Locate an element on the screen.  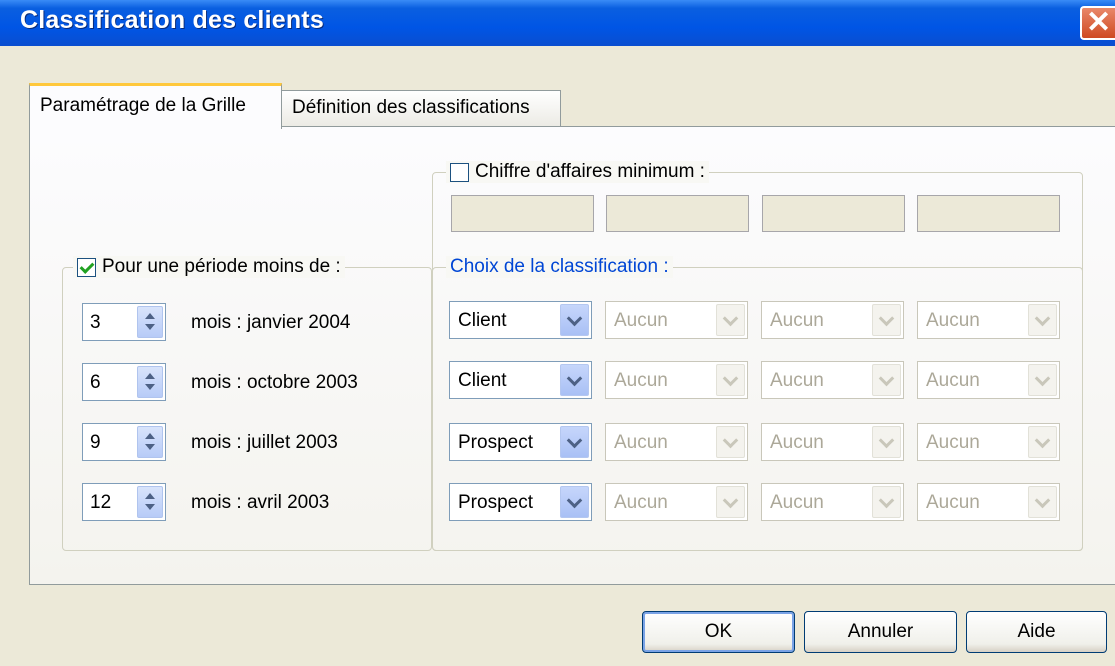
tab-definition-classifications: Définition des classifications is located at coordinates (421, 108).